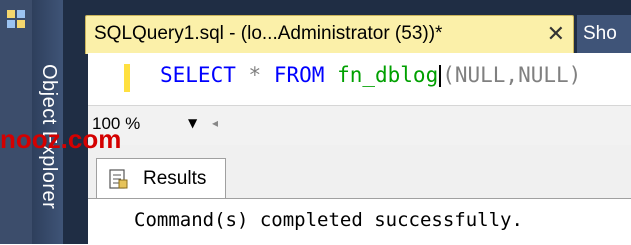 This screenshot has width=631, height=245. Describe the element at coordinates (600, 33) in the screenshot. I see `tab-second-title: Sho` at that location.